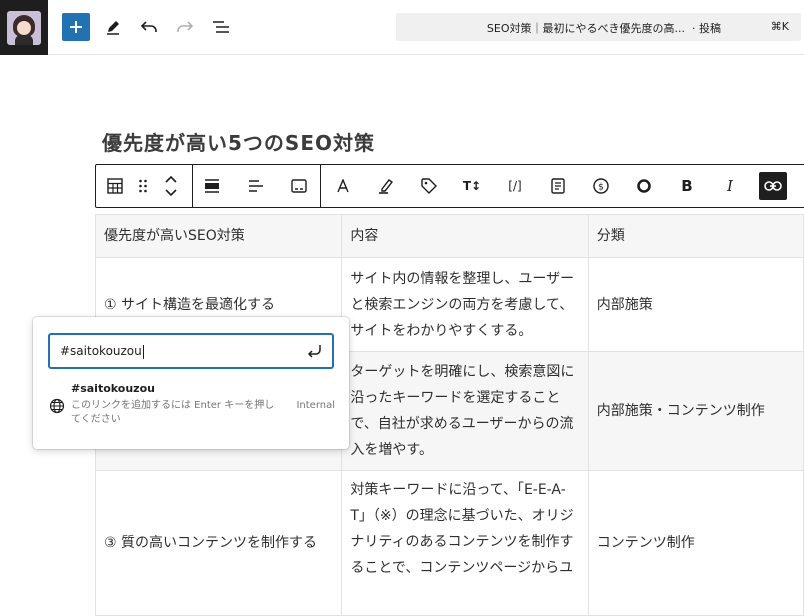  I want to click on document-icon, so click(558, 186).